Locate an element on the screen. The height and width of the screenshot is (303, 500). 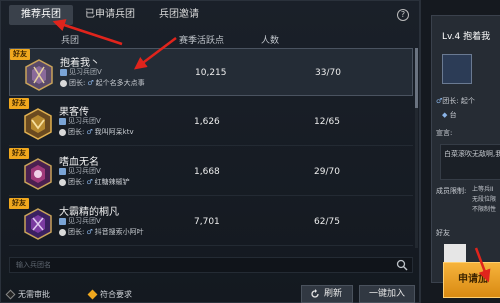
member-limit-label: 成员限制: is located at coordinates (451, 191).